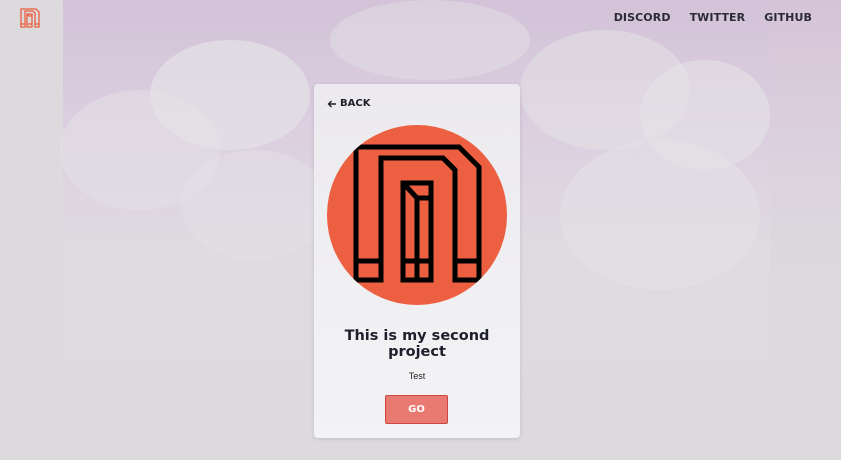 This screenshot has width=841, height=460. Describe the element at coordinates (718, 17) in the screenshot. I see `nav-link-twitter: TWITTER` at that location.